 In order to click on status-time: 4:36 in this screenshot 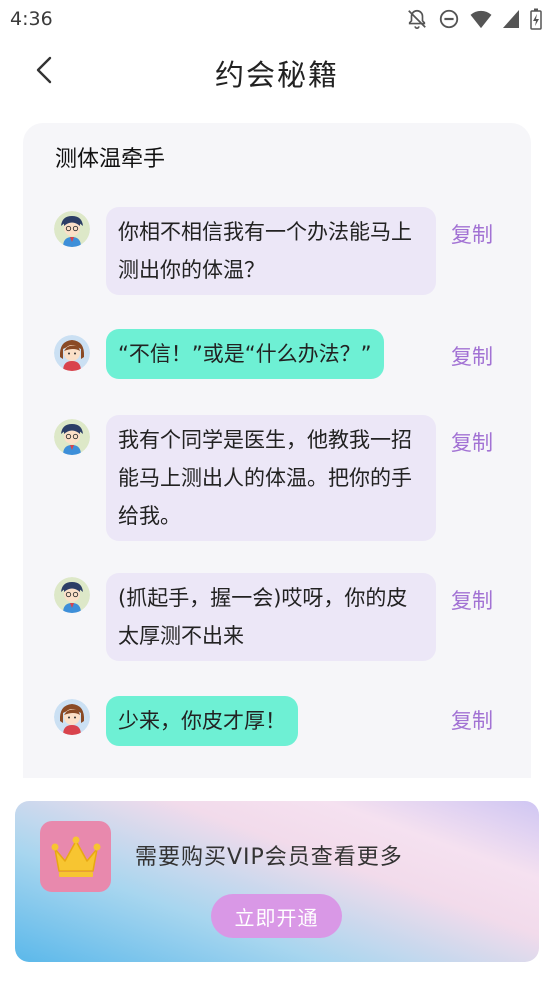, I will do `click(31, 19)`.